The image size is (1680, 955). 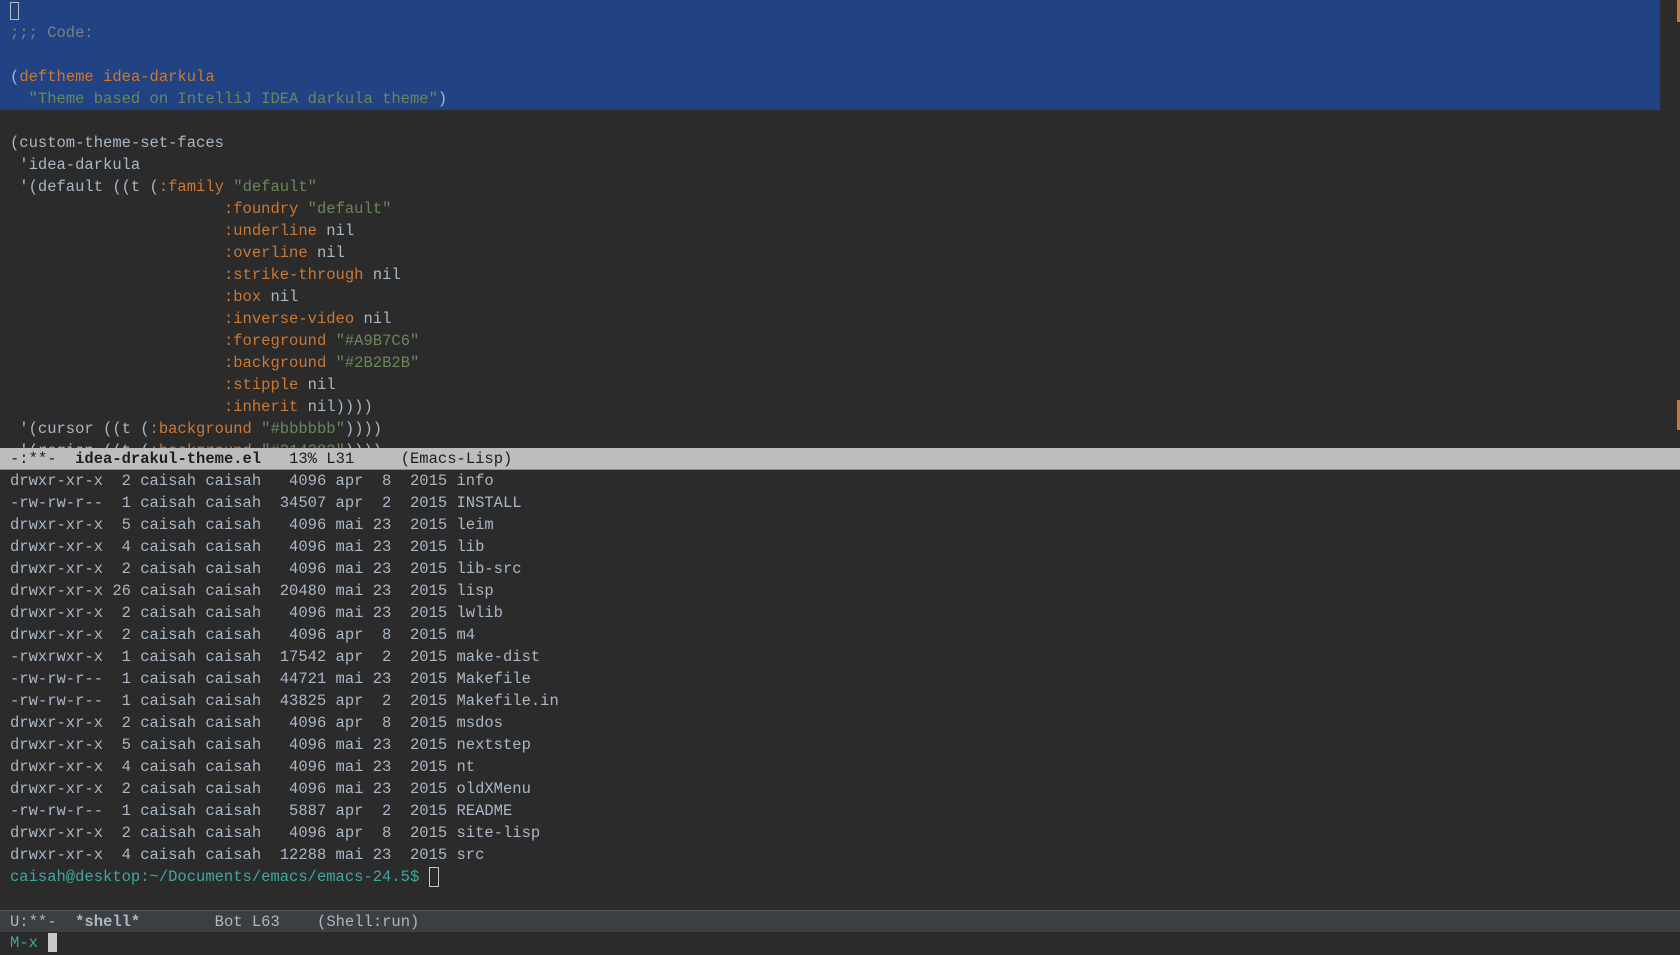 I want to click on code-line: (deftheme idea-darkula, so click(x=830, y=77).